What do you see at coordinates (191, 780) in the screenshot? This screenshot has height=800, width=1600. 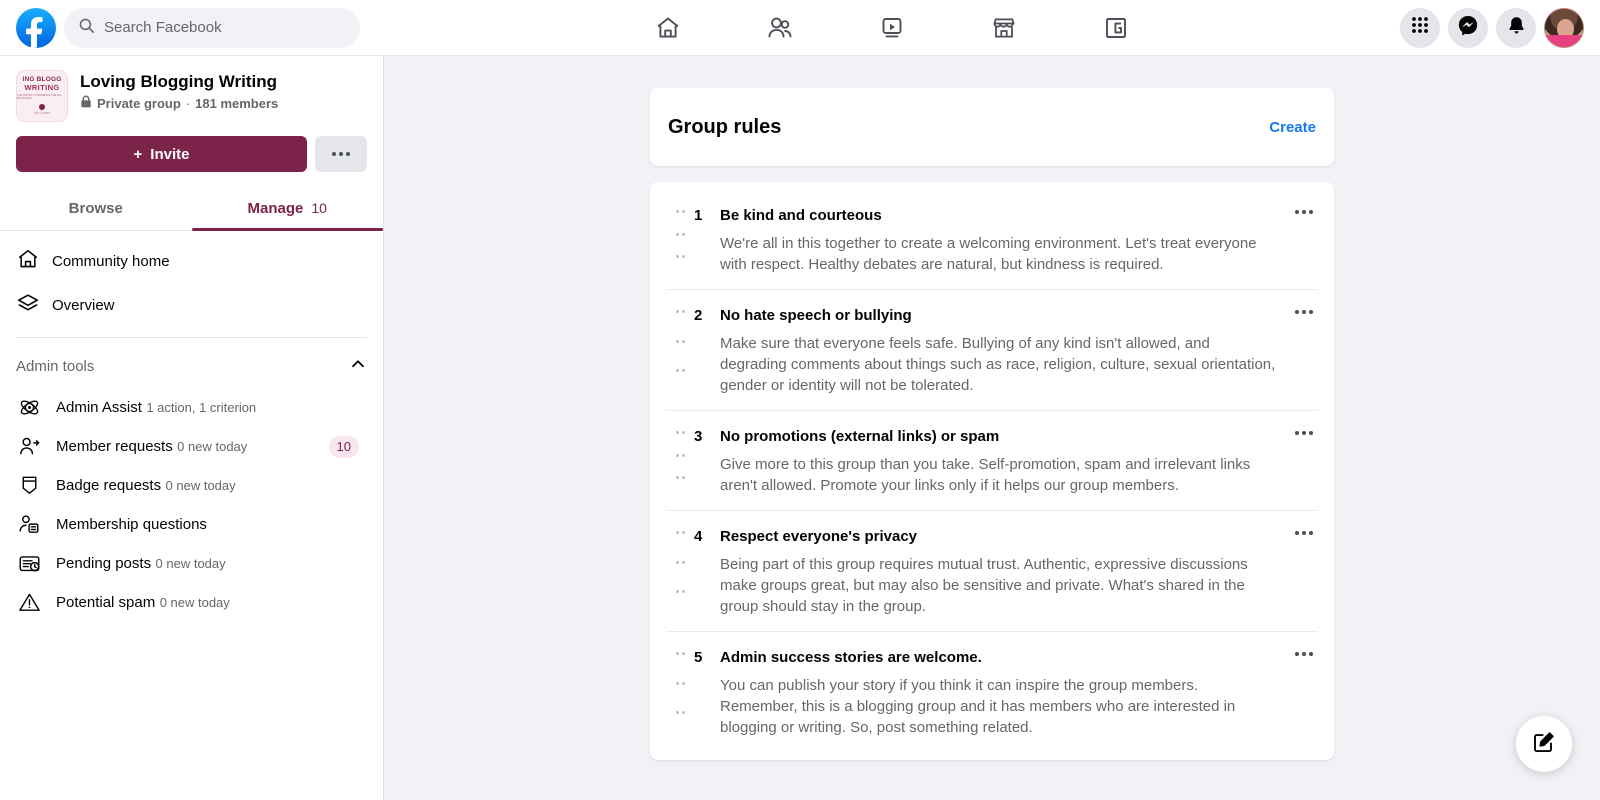 I see `sidebar-scroll-fade` at bounding box center [191, 780].